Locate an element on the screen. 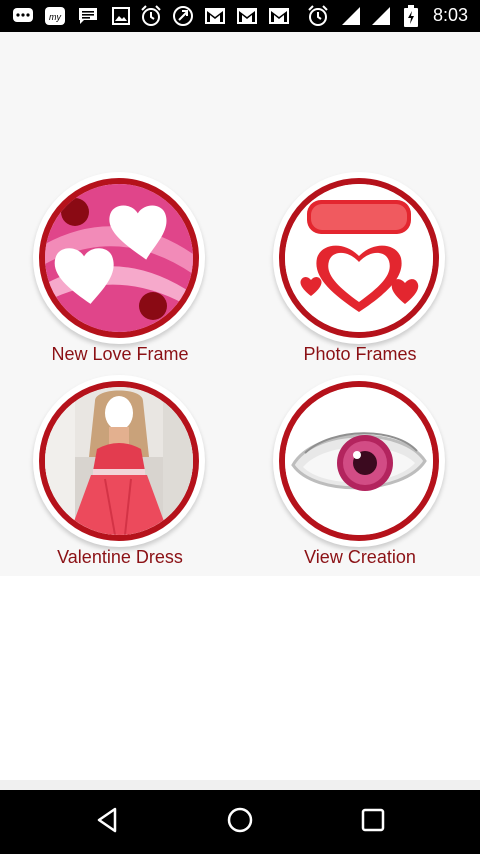 Image resolution: width=480 pixels, height=854 pixels. my-app-icon: my is located at coordinates (55, 16).